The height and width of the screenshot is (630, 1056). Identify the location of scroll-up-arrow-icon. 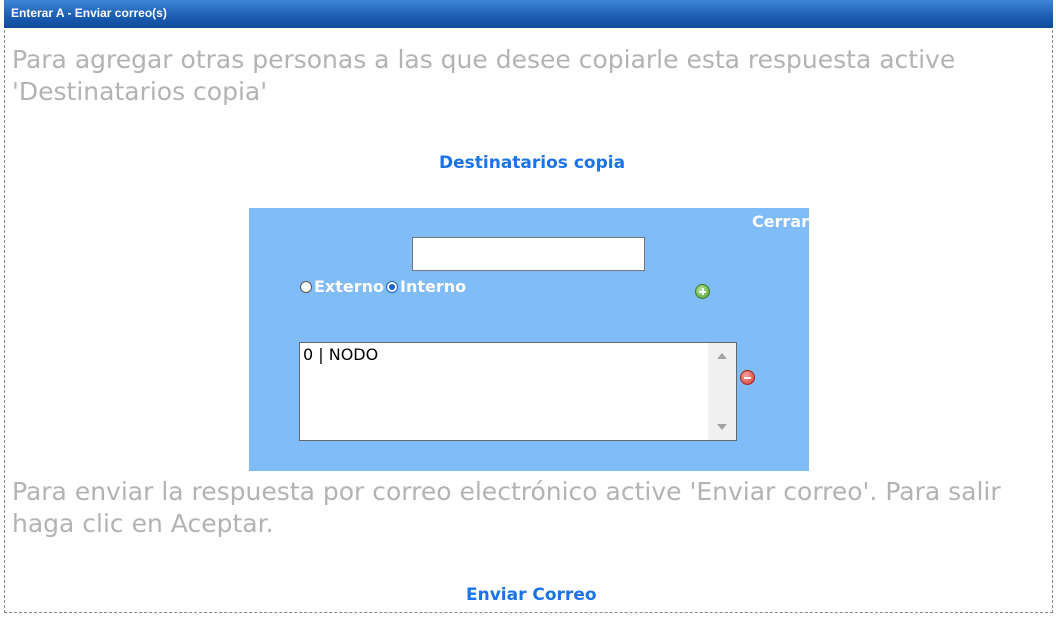
(722, 356).